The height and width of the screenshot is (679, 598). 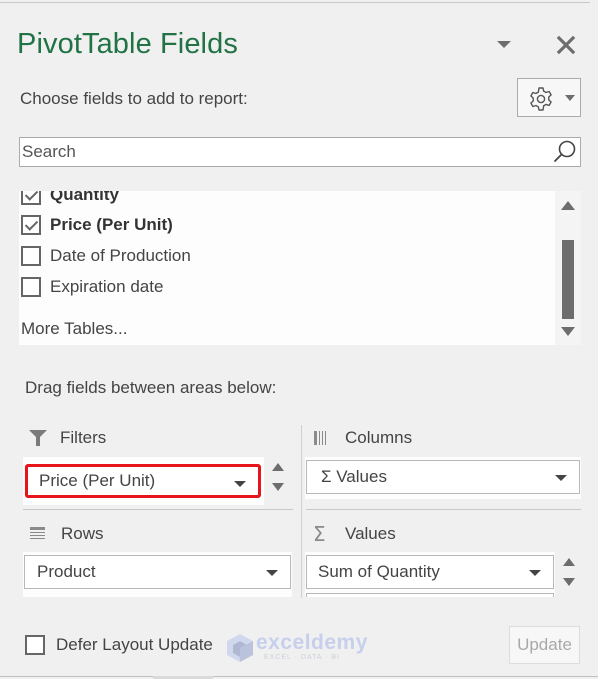 What do you see at coordinates (240, 648) in the screenshot?
I see `exceldemy-logo-icon` at bounding box center [240, 648].